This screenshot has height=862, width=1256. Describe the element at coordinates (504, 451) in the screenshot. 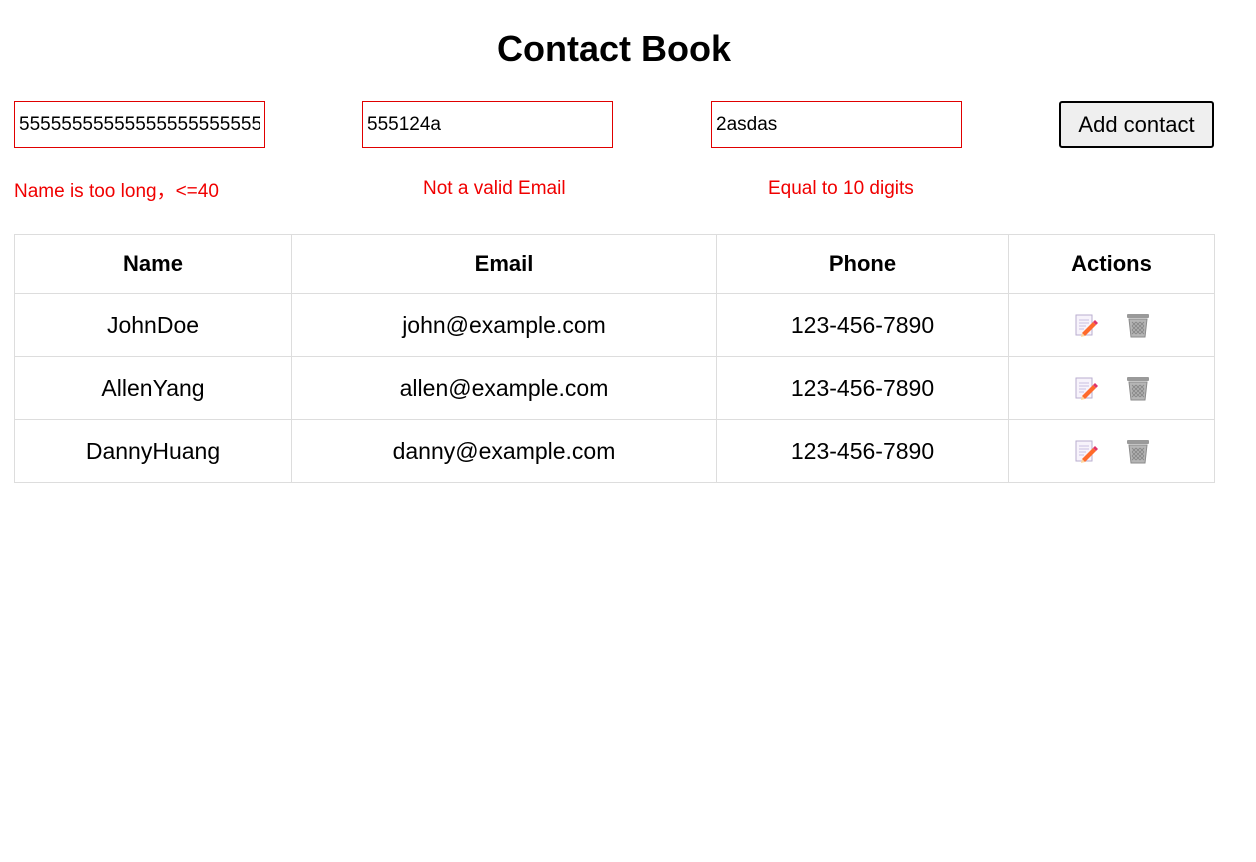

I see `cell-email: danny@example.com` at that location.